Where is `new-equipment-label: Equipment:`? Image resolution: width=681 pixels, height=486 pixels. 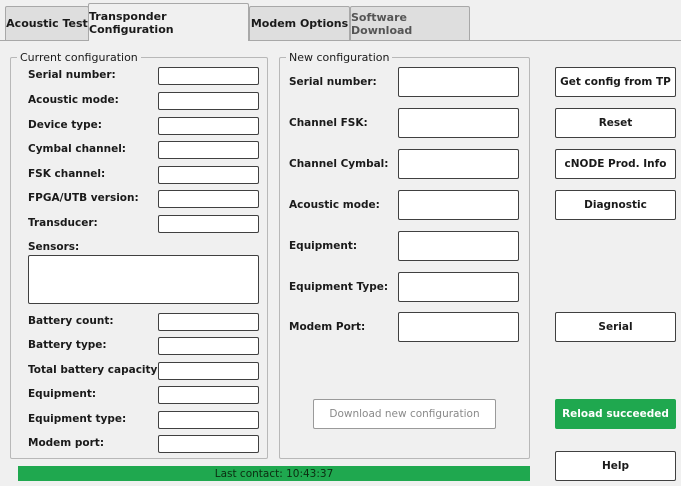 new-equipment-label: Equipment: is located at coordinates (323, 246).